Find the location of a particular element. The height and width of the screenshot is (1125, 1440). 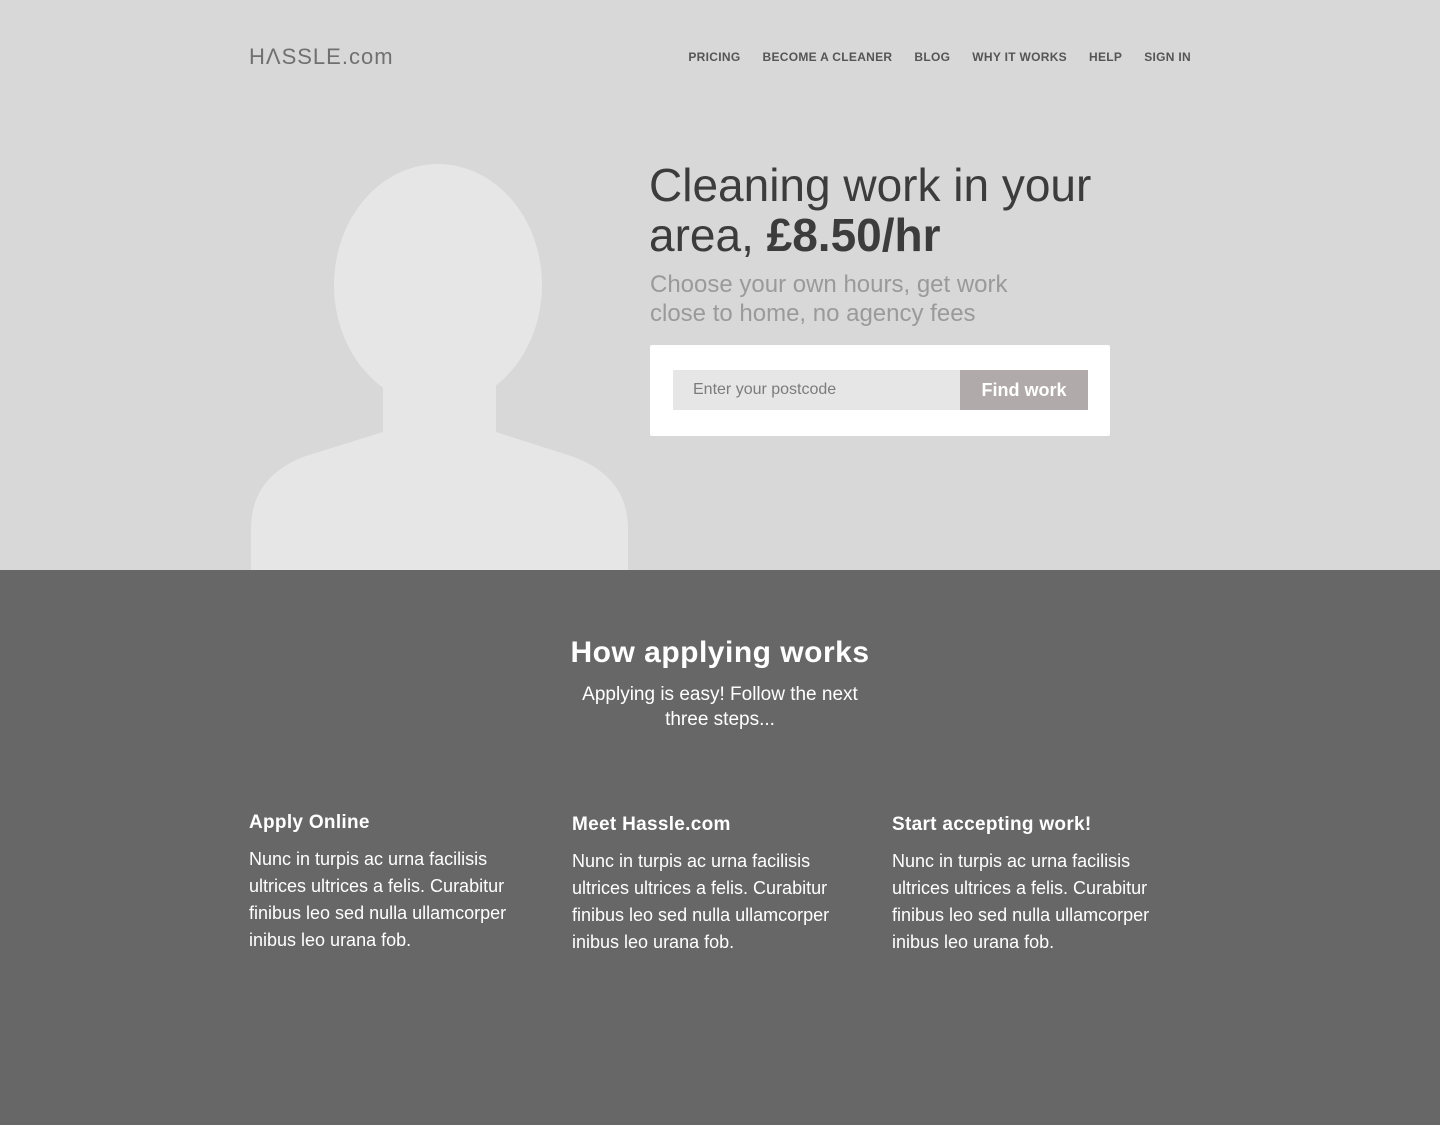

postcode-input is located at coordinates (816, 390).